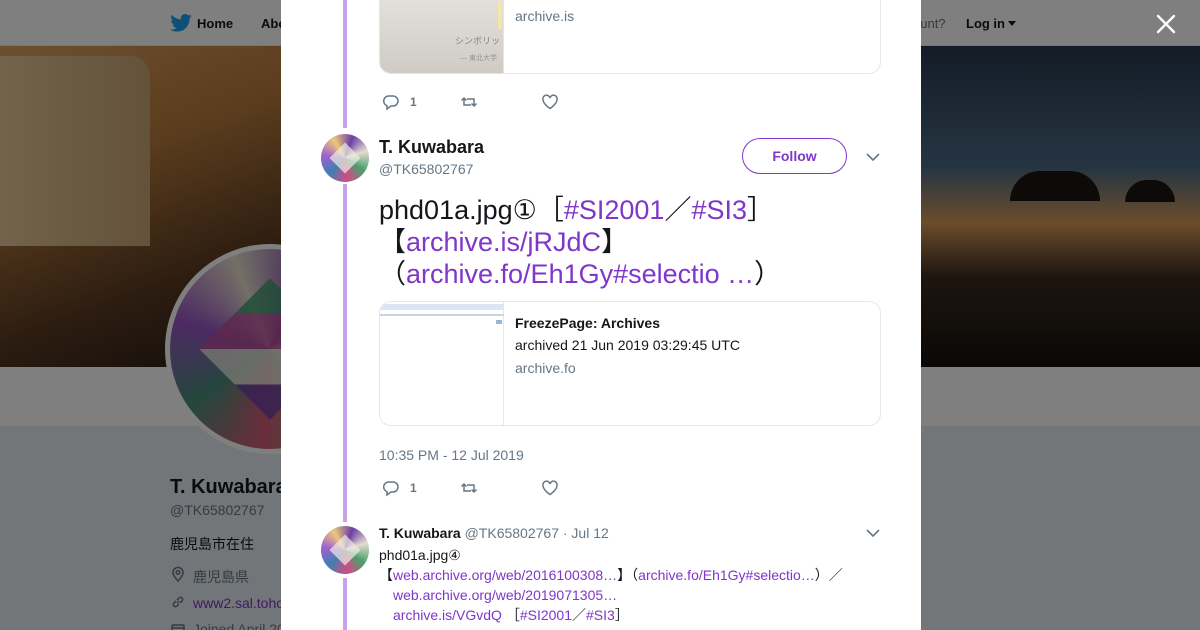 This screenshot has width=1200, height=630. What do you see at coordinates (451, 455) in the screenshot?
I see `tweet-timestamp: 10:35 PM - 12 Jul 2019` at bounding box center [451, 455].